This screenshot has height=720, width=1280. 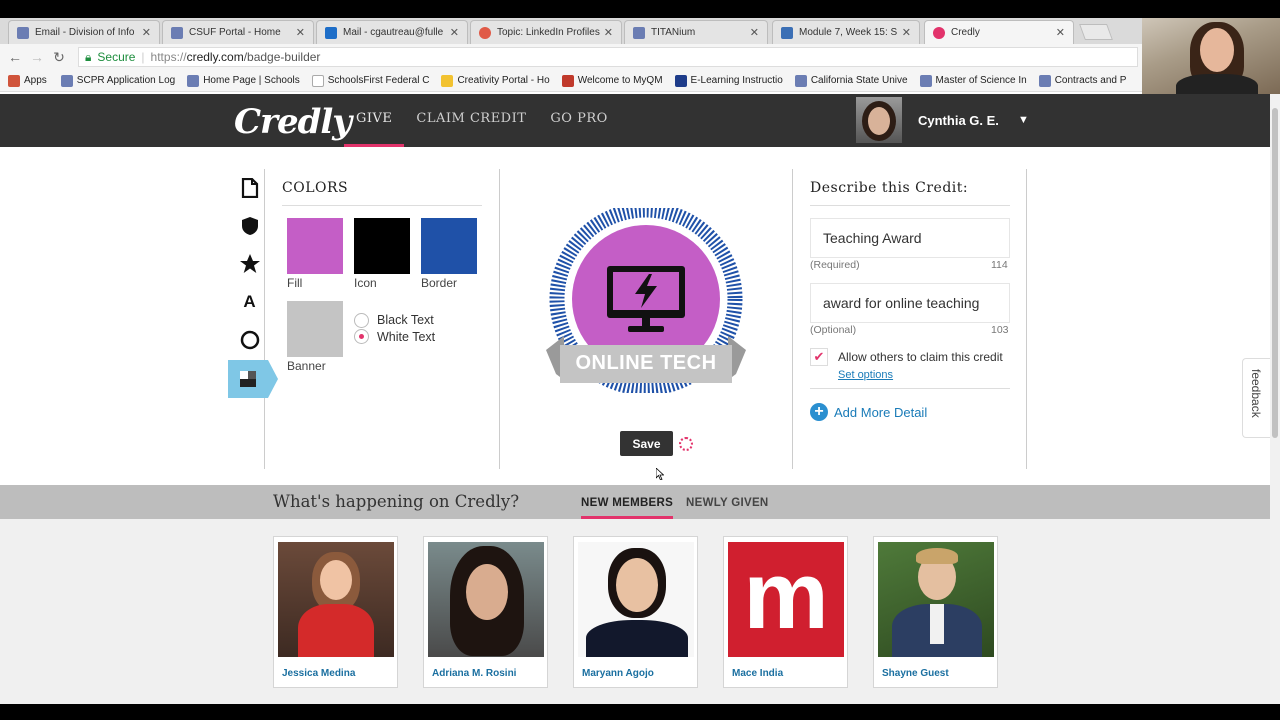 I want to click on browser-tab: Module 7, Week 15: S ✕, so click(x=846, y=32).